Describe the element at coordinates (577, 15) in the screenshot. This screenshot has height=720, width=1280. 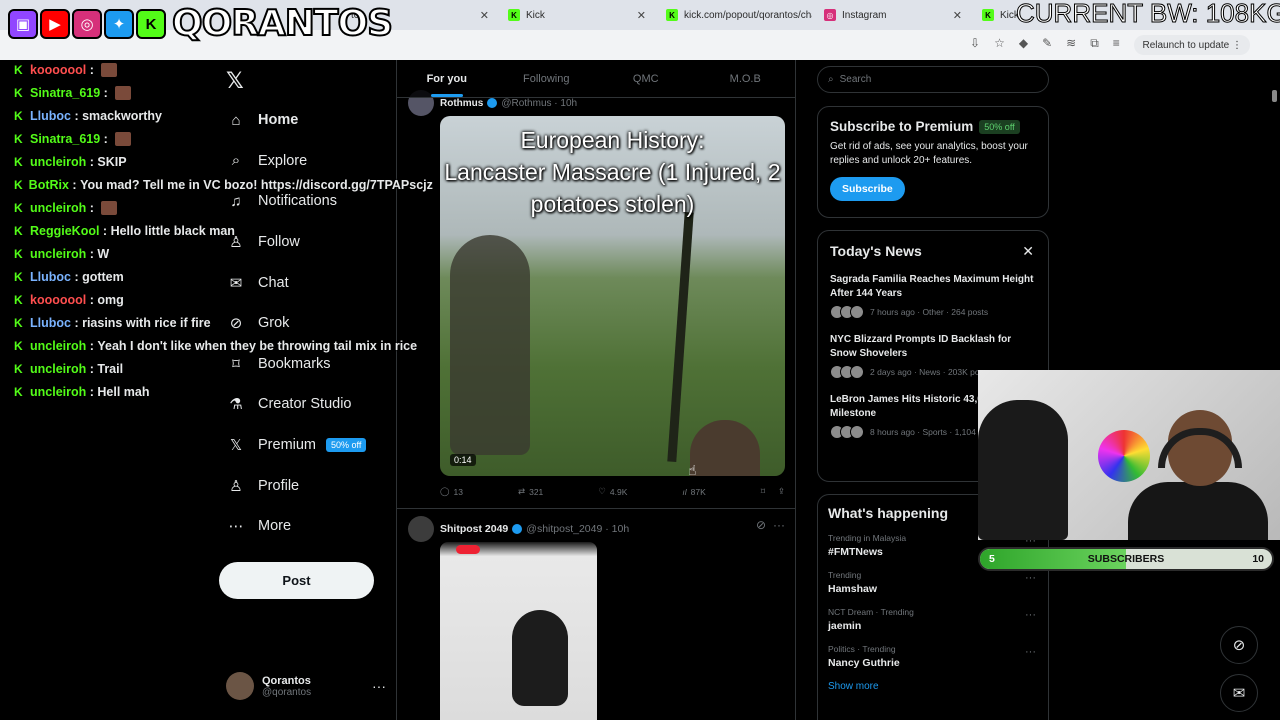
I see `browser-tab: K Kick ✕` at that location.